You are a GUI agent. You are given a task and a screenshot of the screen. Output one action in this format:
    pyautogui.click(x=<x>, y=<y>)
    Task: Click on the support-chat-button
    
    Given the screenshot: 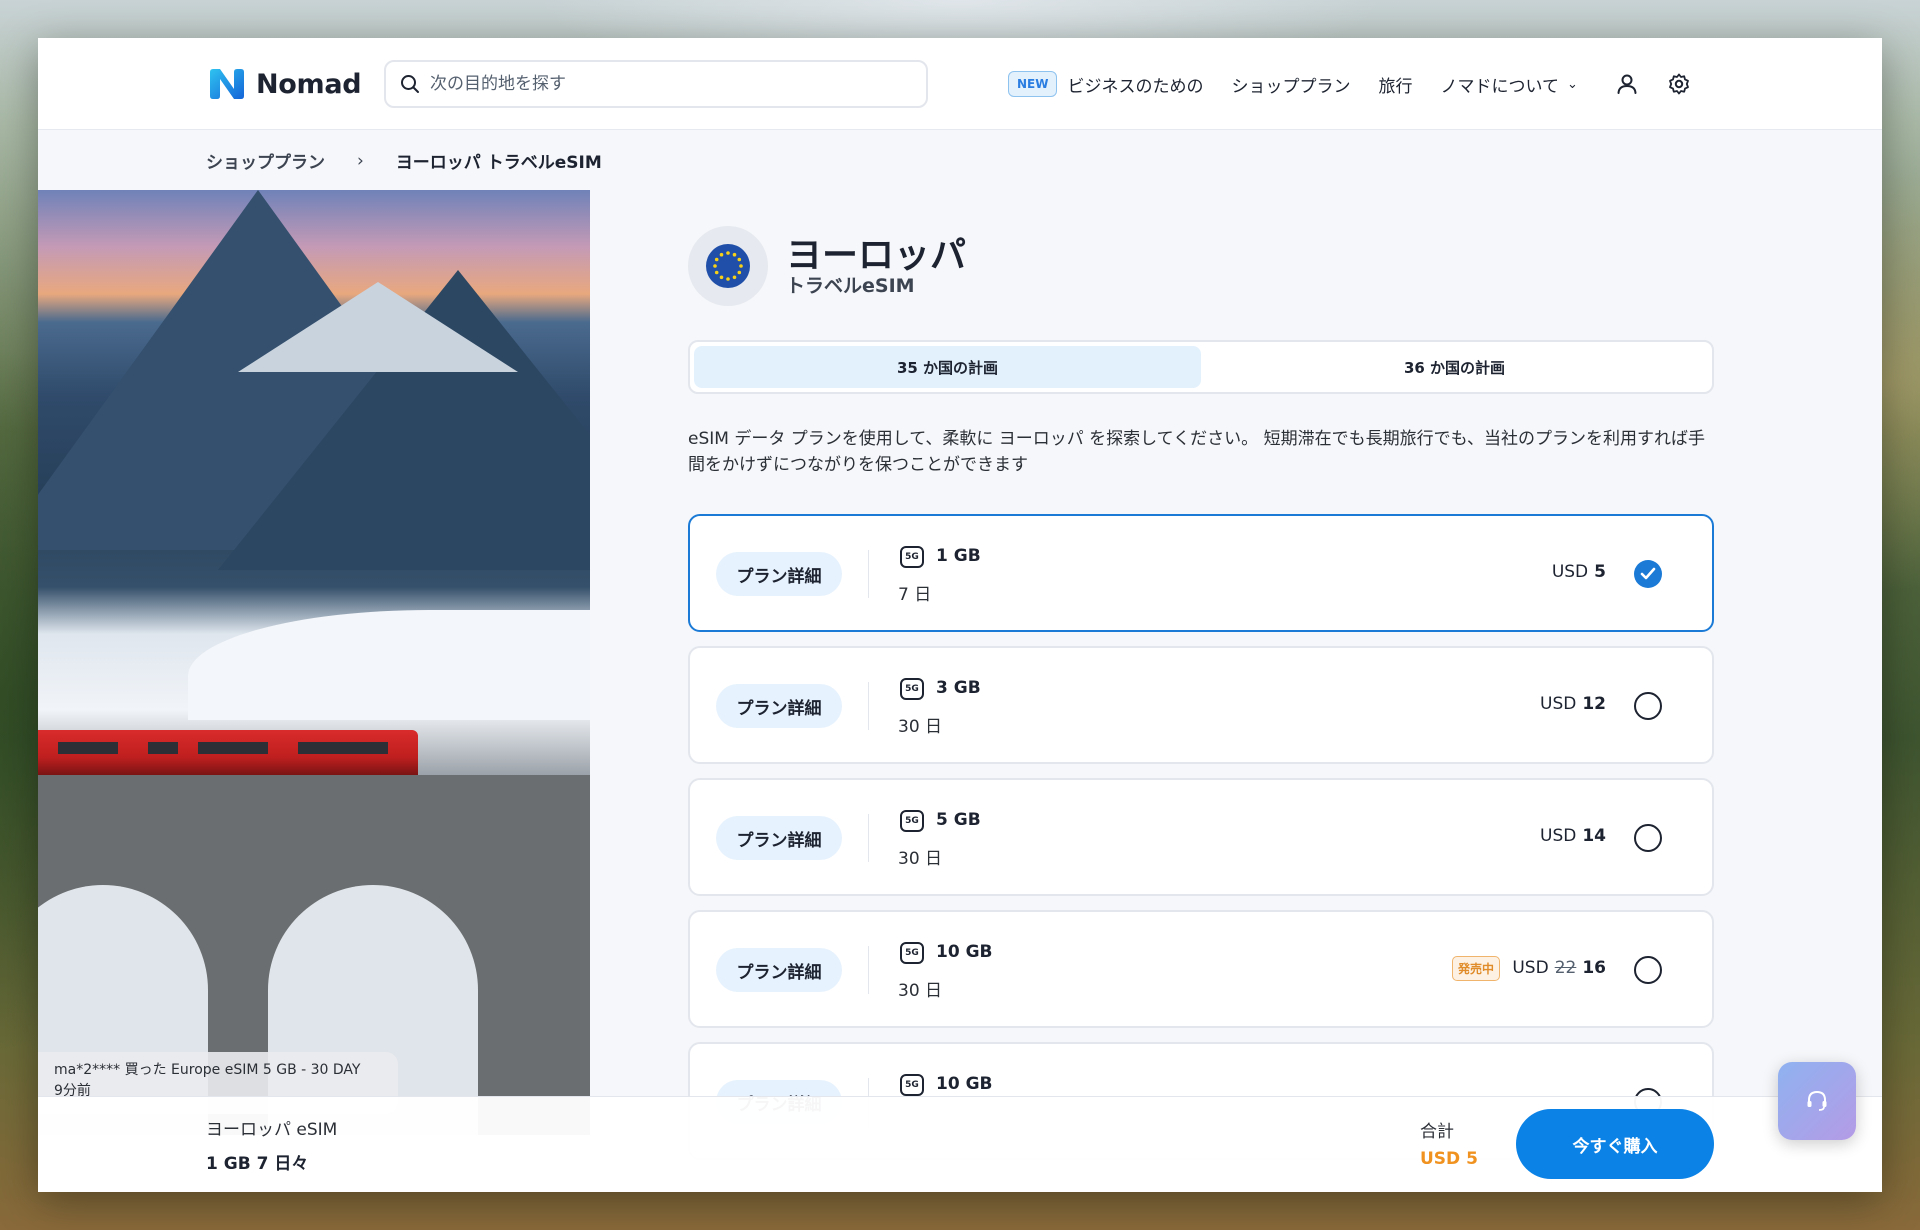 What is the action you would take?
    pyautogui.click(x=1817, y=1101)
    